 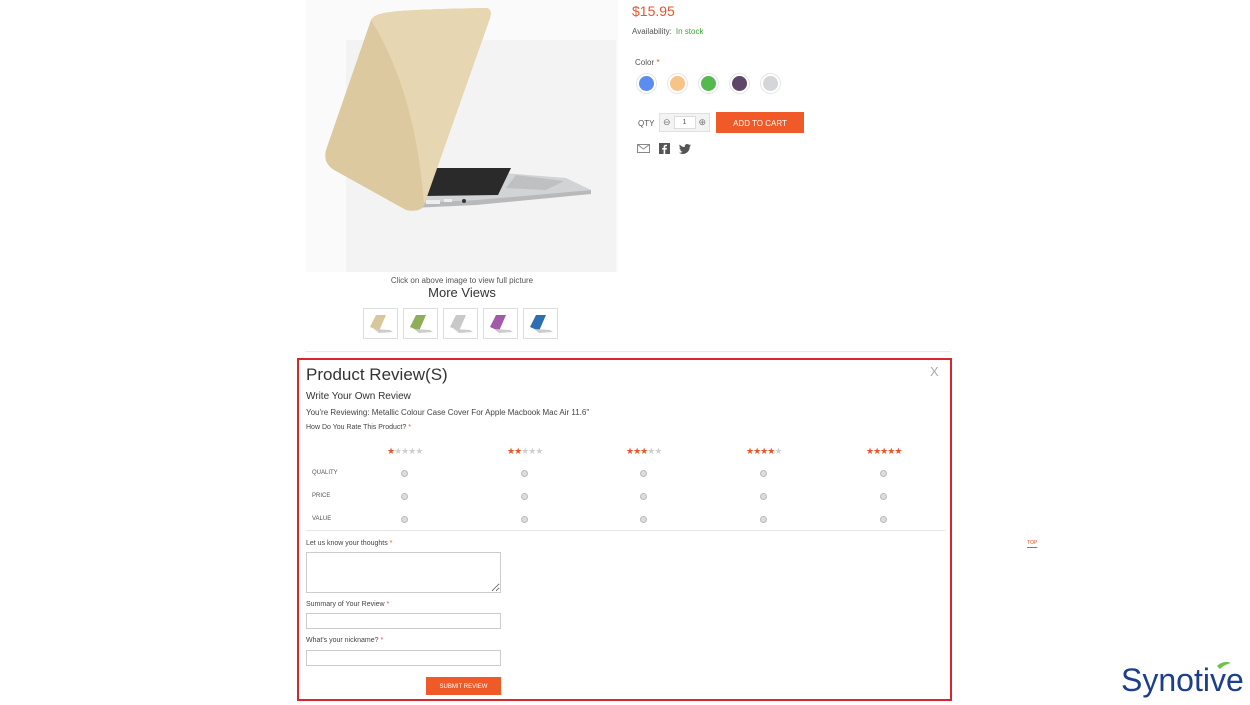 I want to click on availability: Availability: In stock, so click(x=667, y=31).